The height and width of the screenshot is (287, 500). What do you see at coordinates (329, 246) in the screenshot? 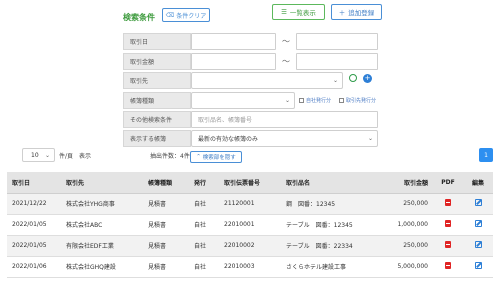
I see `cell-item: テーブル 図番：22334` at bounding box center [329, 246].